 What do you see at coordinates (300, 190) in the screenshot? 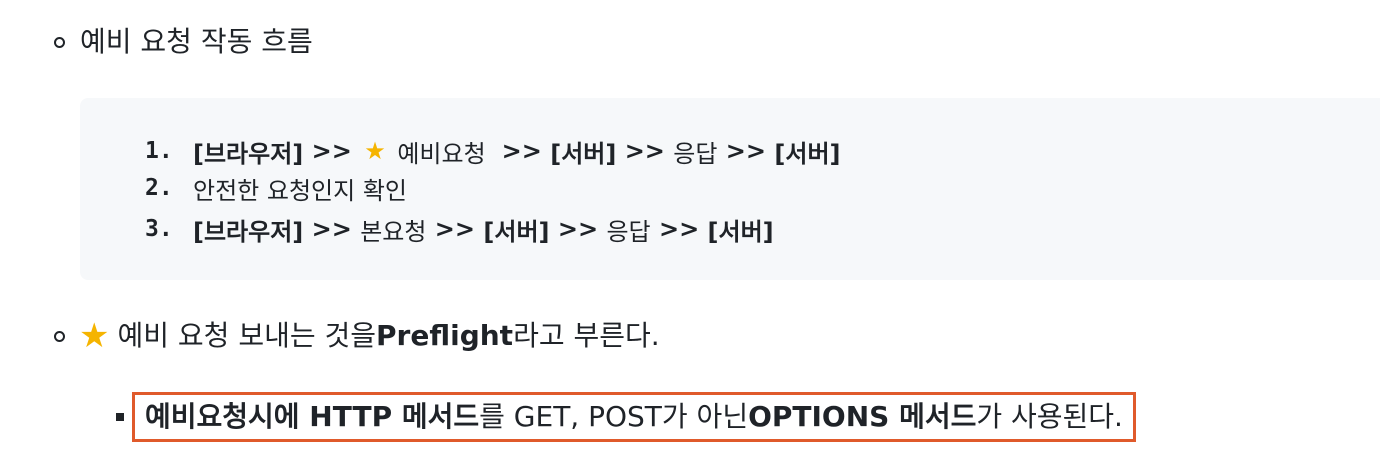
I see `safety-check-text: 안전한 요청인지 확인` at bounding box center [300, 190].